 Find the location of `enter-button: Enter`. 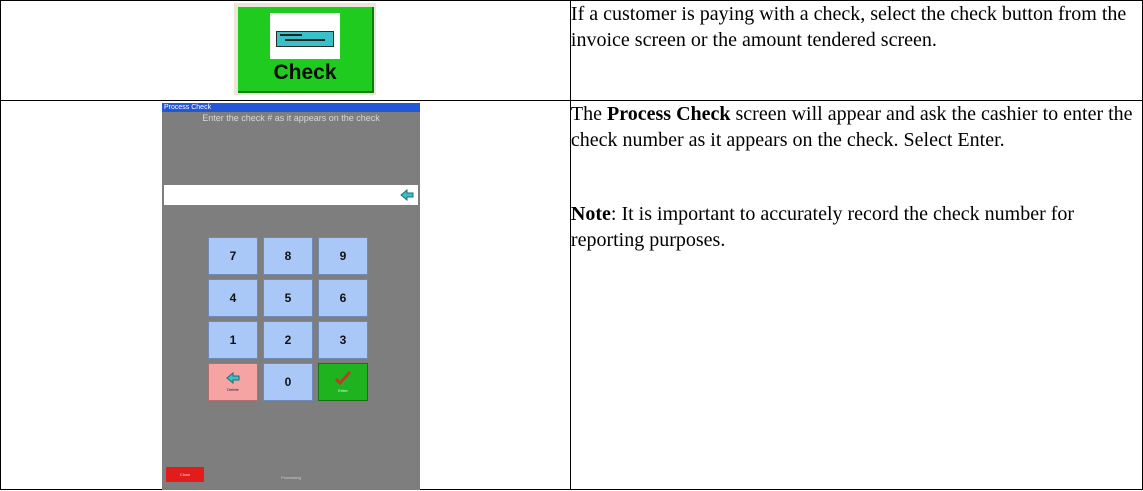

enter-button: Enter is located at coordinates (343, 382).